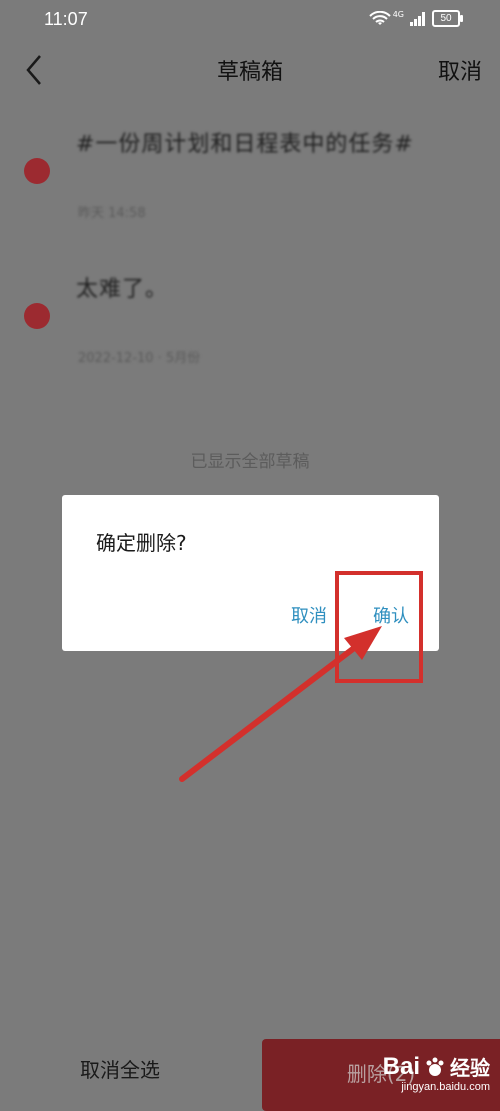  I want to click on battery-icon: 50, so click(447, 18).